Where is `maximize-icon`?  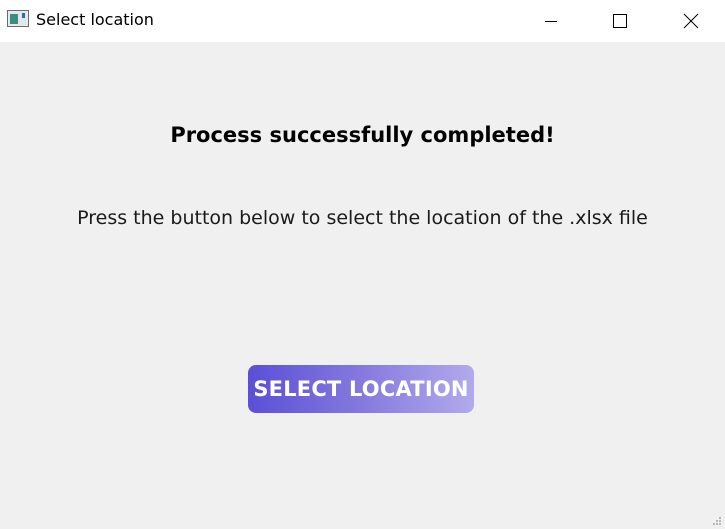 maximize-icon is located at coordinates (620, 21).